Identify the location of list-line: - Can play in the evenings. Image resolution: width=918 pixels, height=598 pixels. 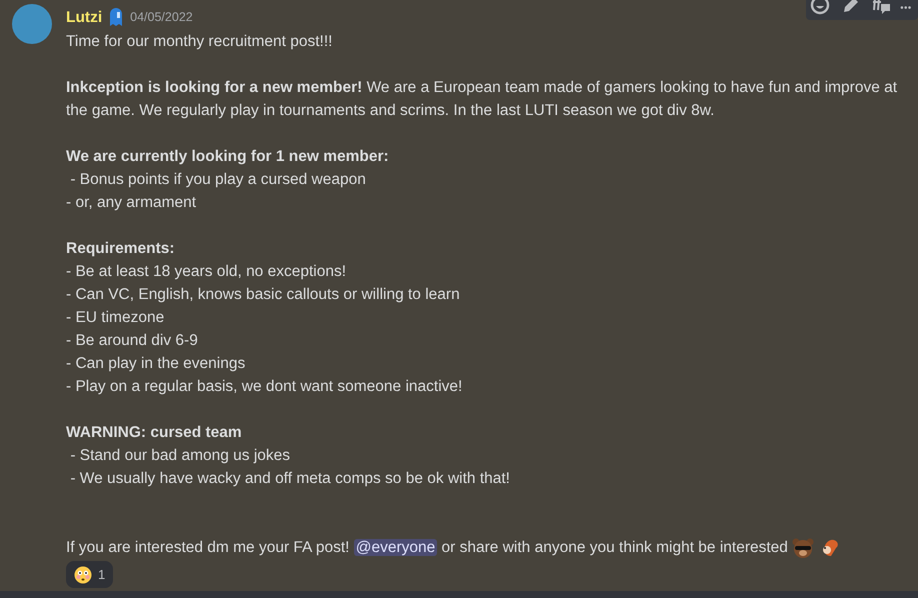
(156, 364).